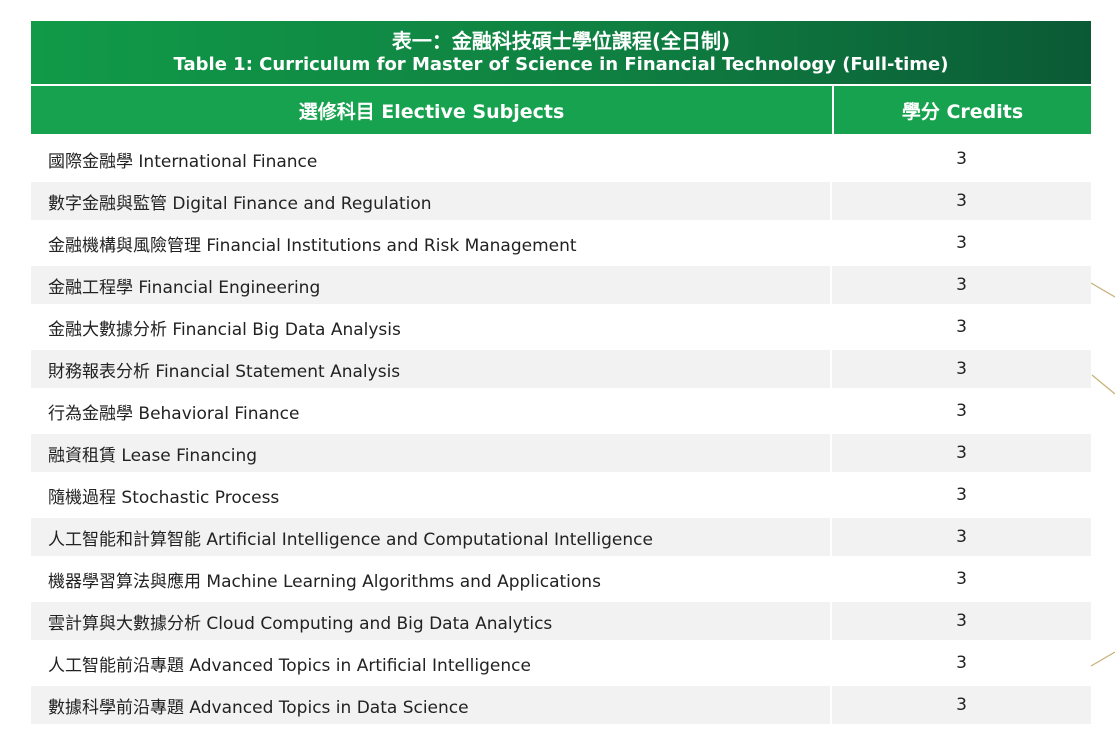 The height and width of the screenshot is (745, 1115). Describe the element at coordinates (431, 201) in the screenshot. I see `subject-cell: 數字金融與監管 Digital Finance and Regulation` at that location.